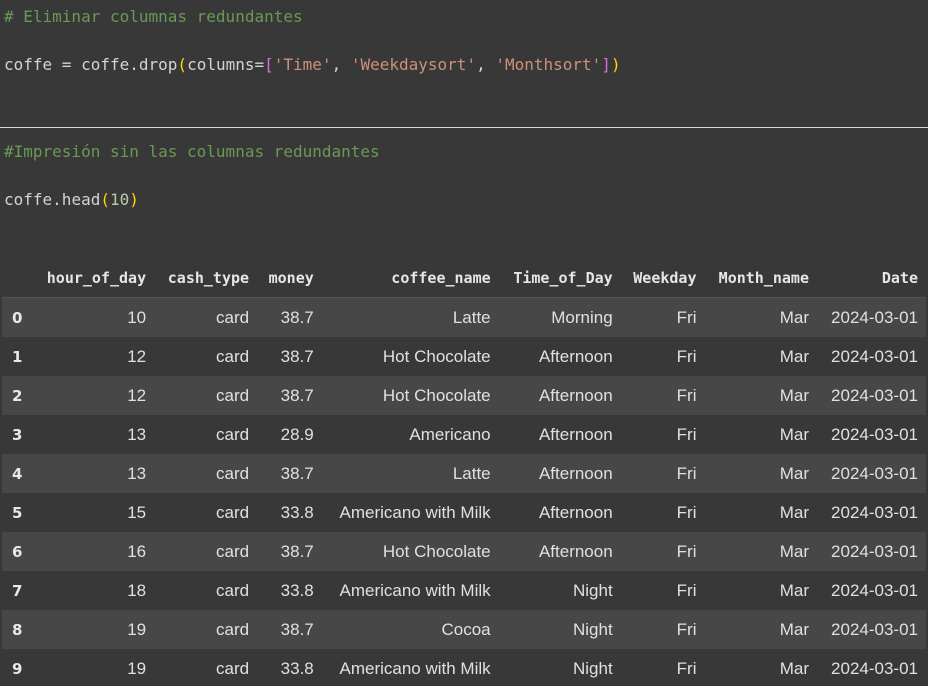 The width and height of the screenshot is (928, 686). Describe the element at coordinates (67, 64) in the screenshot. I see `code-token: =` at that location.